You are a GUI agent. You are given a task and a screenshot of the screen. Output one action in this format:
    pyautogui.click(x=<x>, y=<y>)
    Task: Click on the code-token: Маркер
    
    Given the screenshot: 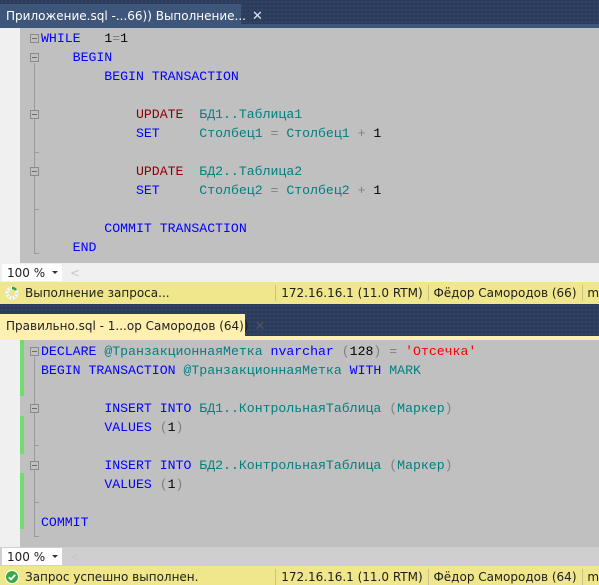 What is the action you would take?
    pyautogui.click(x=421, y=465)
    